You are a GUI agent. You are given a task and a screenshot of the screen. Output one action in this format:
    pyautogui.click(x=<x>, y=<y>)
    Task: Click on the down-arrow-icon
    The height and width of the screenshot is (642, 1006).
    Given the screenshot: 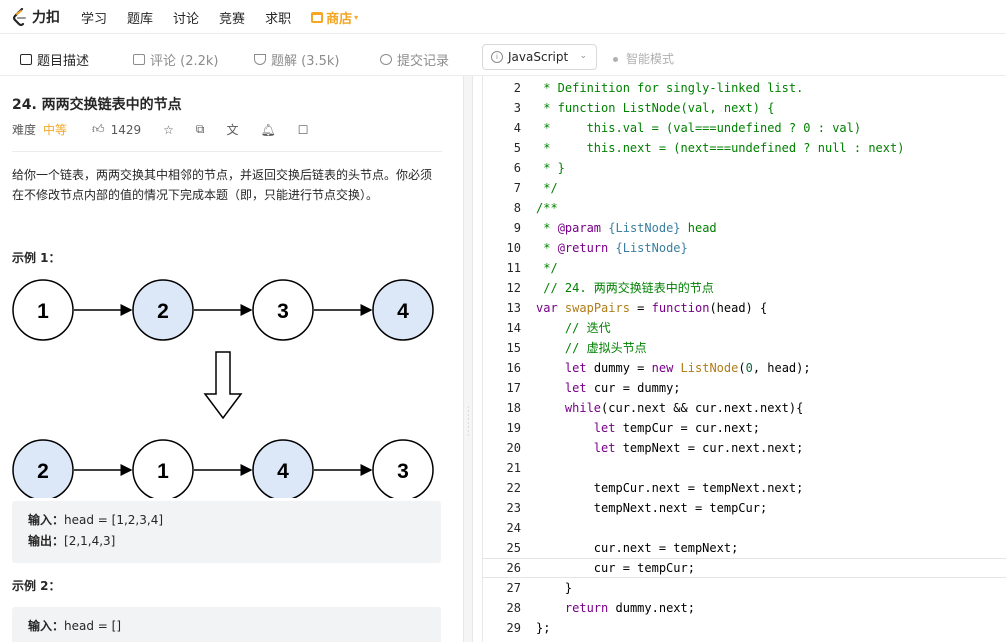 What is the action you would take?
    pyautogui.click(x=223, y=385)
    